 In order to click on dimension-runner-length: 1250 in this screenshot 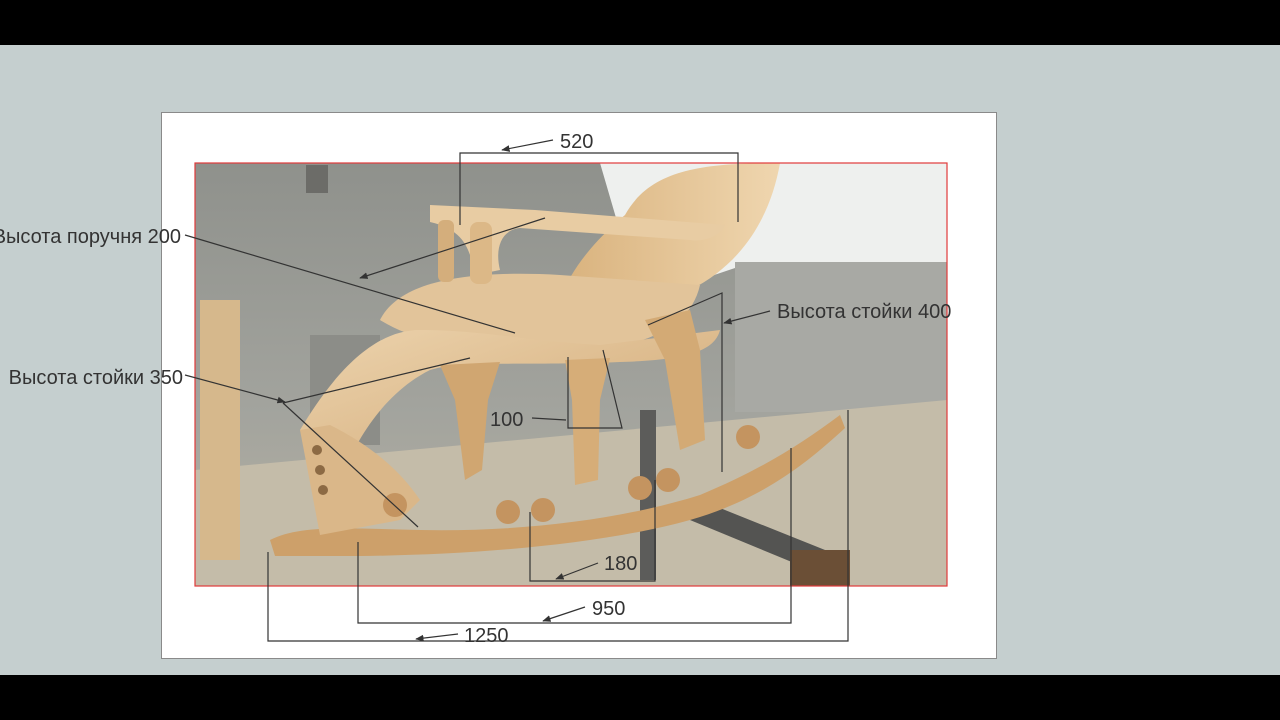, I will do `click(486, 636)`.